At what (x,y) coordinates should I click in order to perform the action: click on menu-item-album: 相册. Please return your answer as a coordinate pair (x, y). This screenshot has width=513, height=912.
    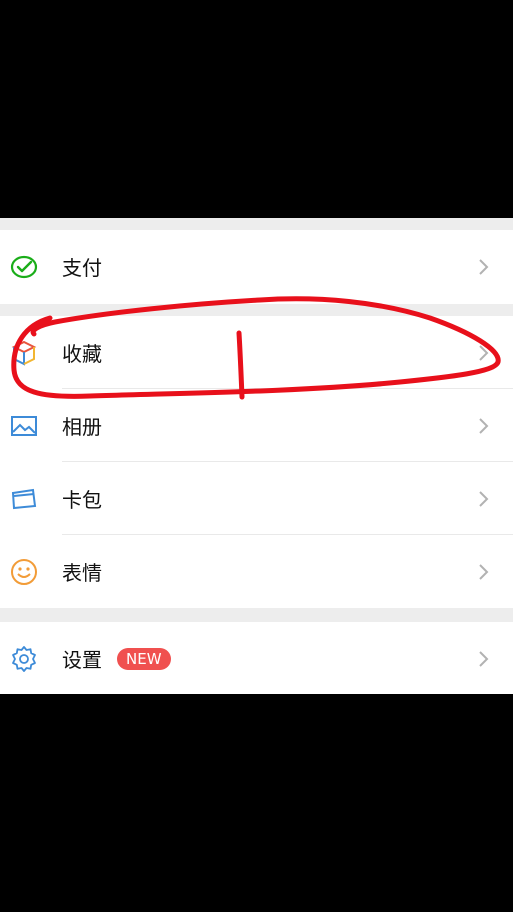
    Looking at the image, I should click on (256, 425).